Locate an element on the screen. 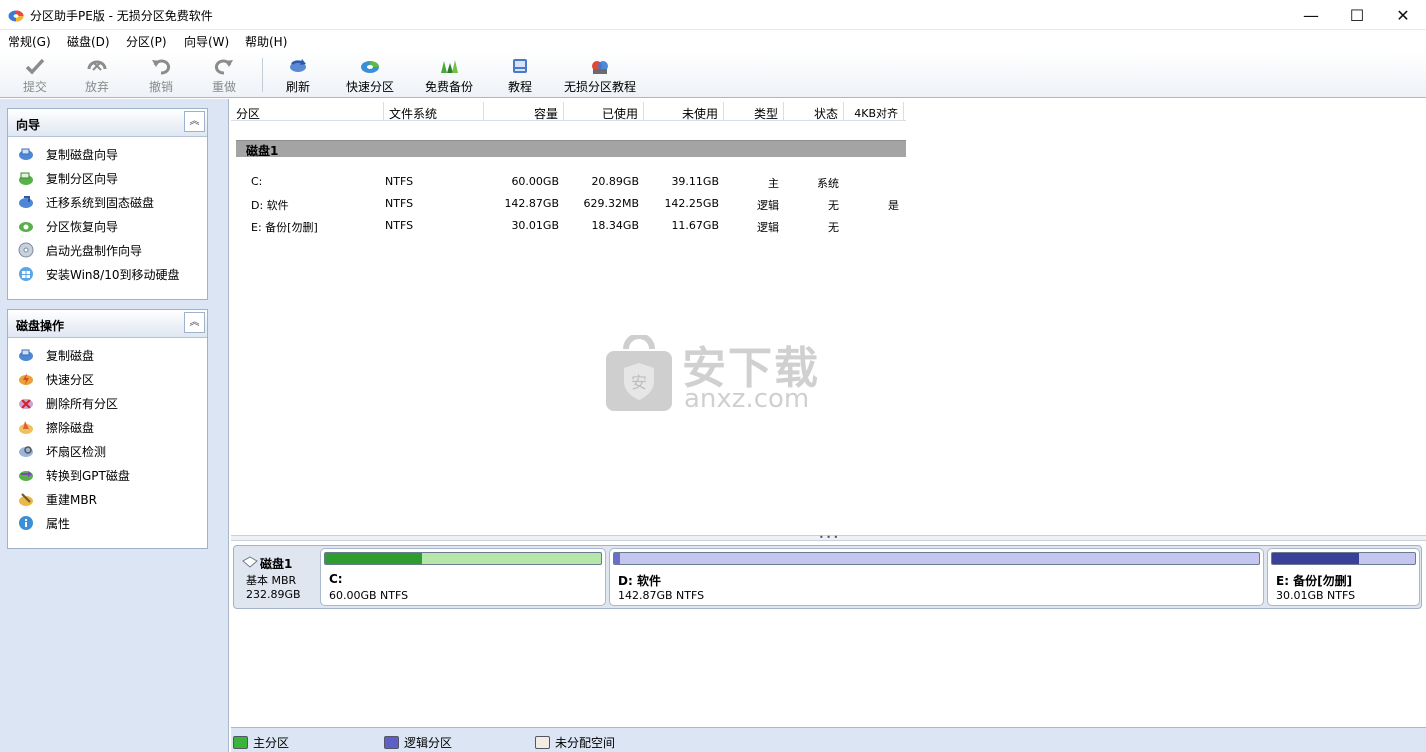 The image size is (1426, 752). partition-block-e: E: 备份[勿删] 30.01GB NTFS is located at coordinates (1343, 577).